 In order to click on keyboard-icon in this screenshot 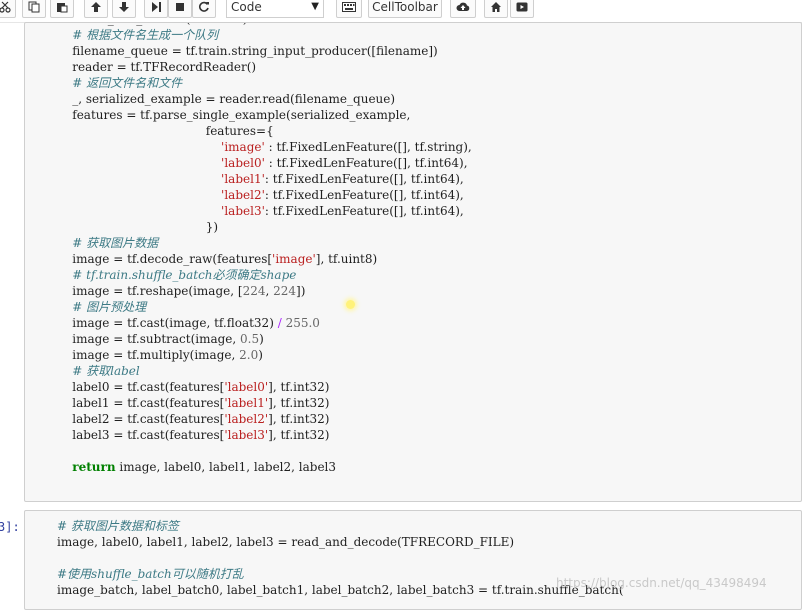, I will do `click(349, 7)`.